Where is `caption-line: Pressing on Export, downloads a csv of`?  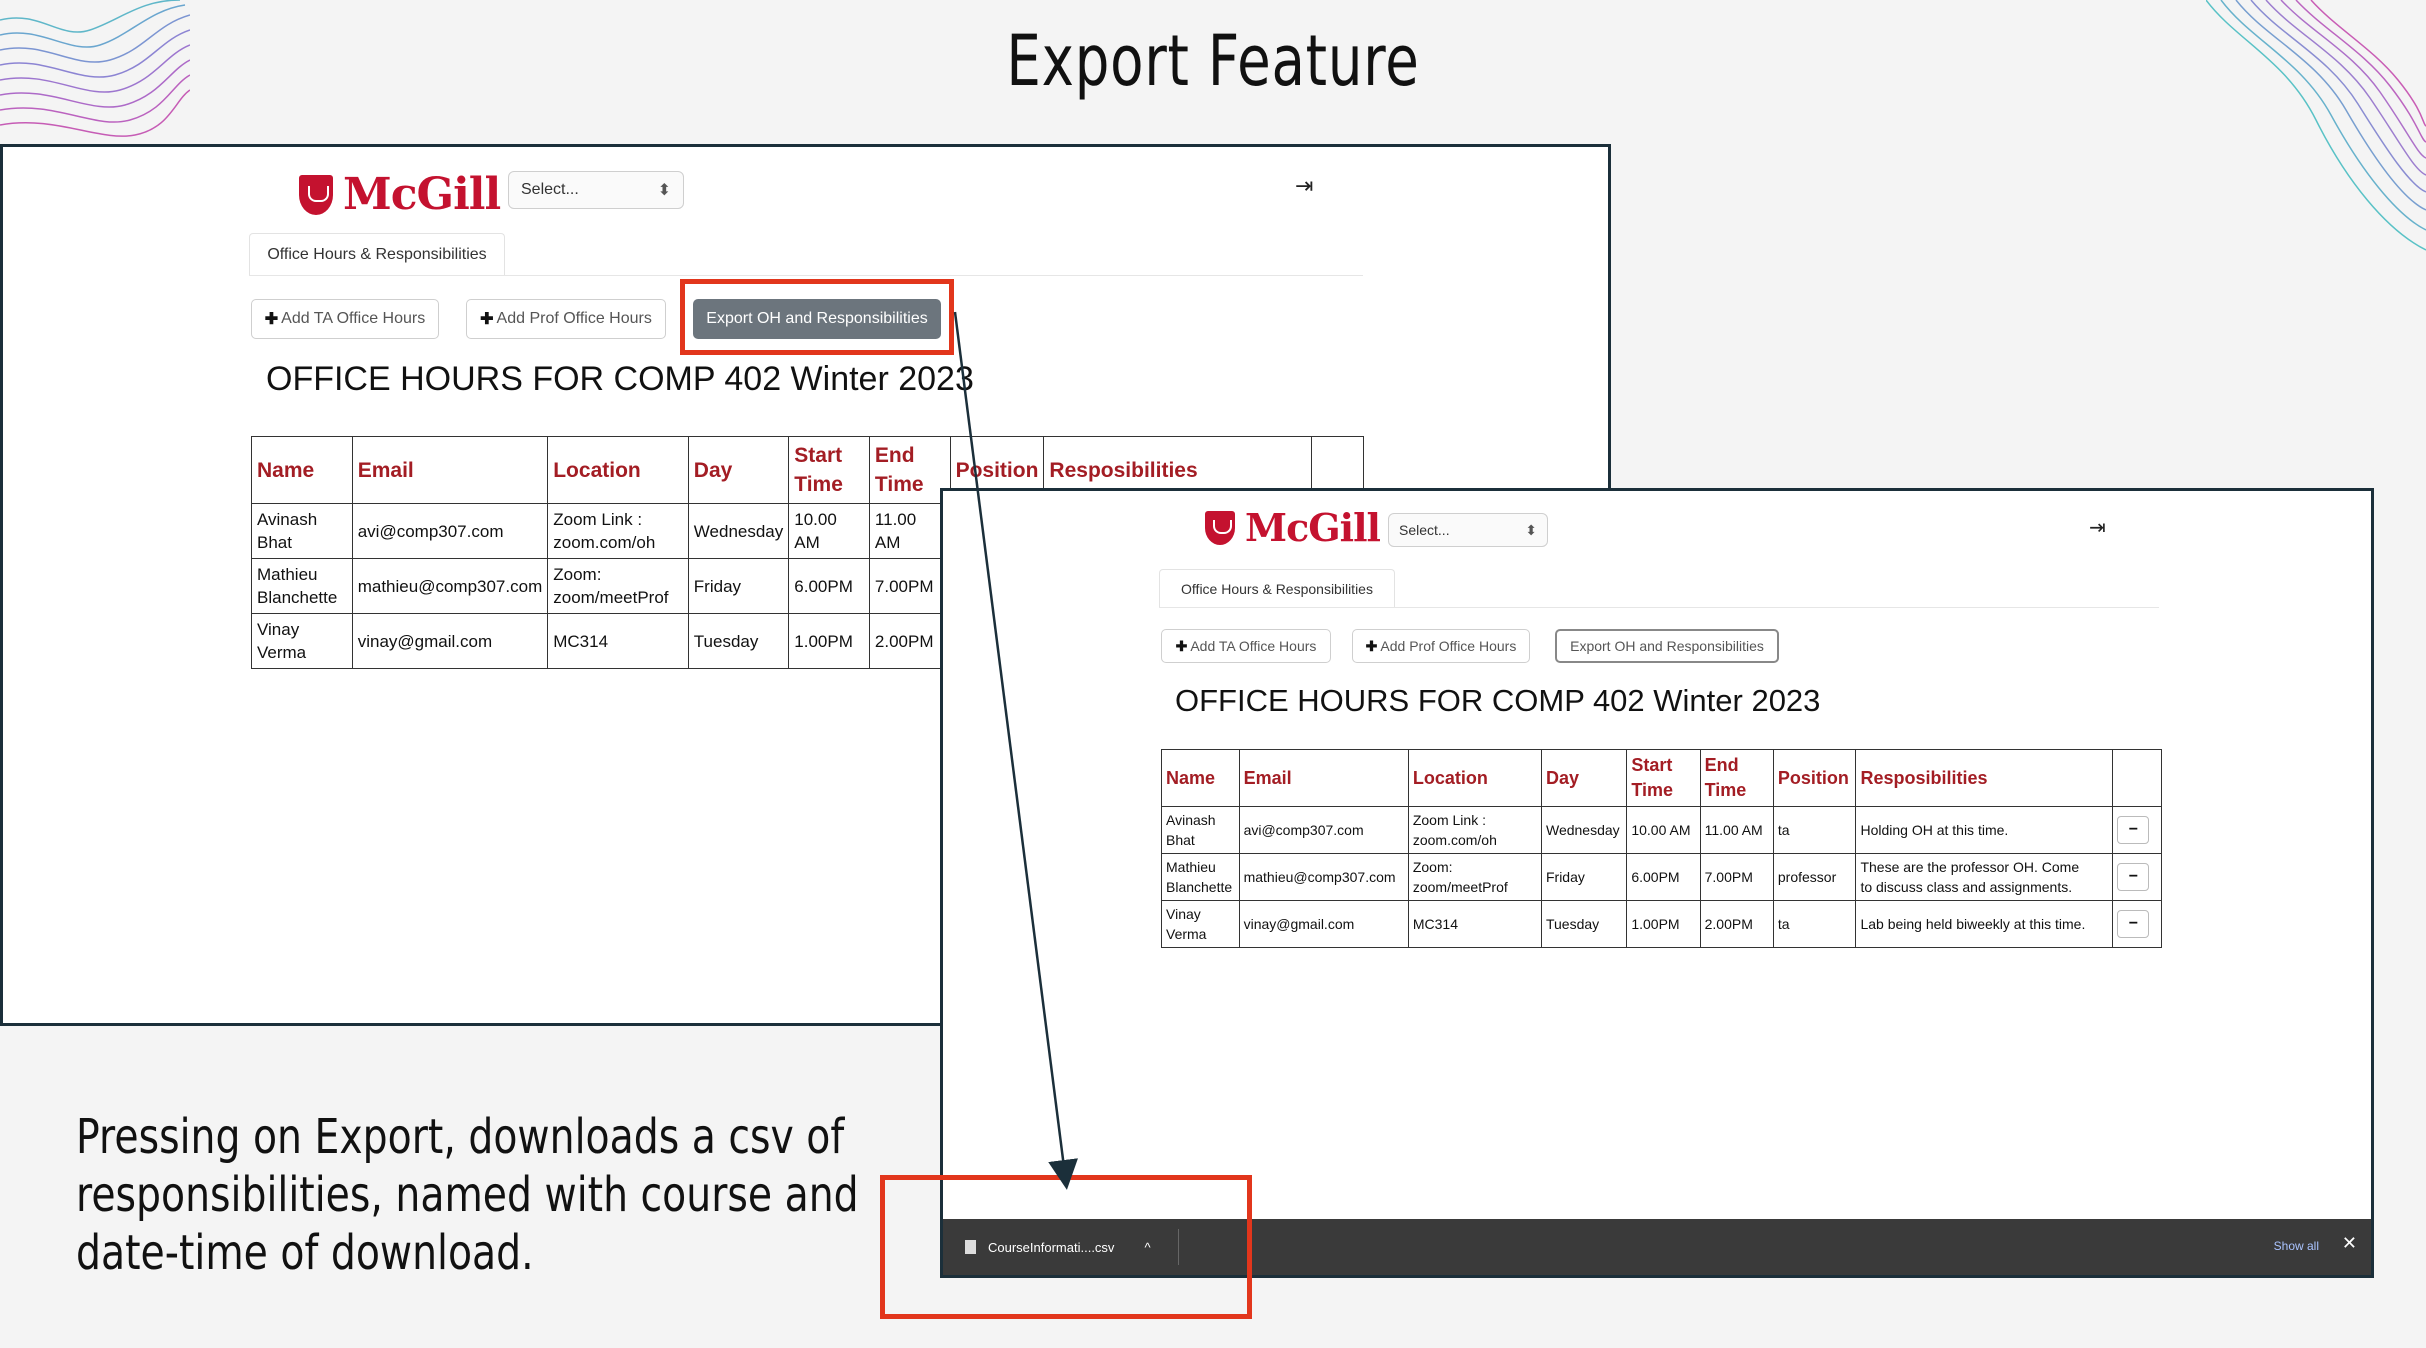
caption-line: Pressing on Export, downloads a csv of is located at coordinates (460, 1137).